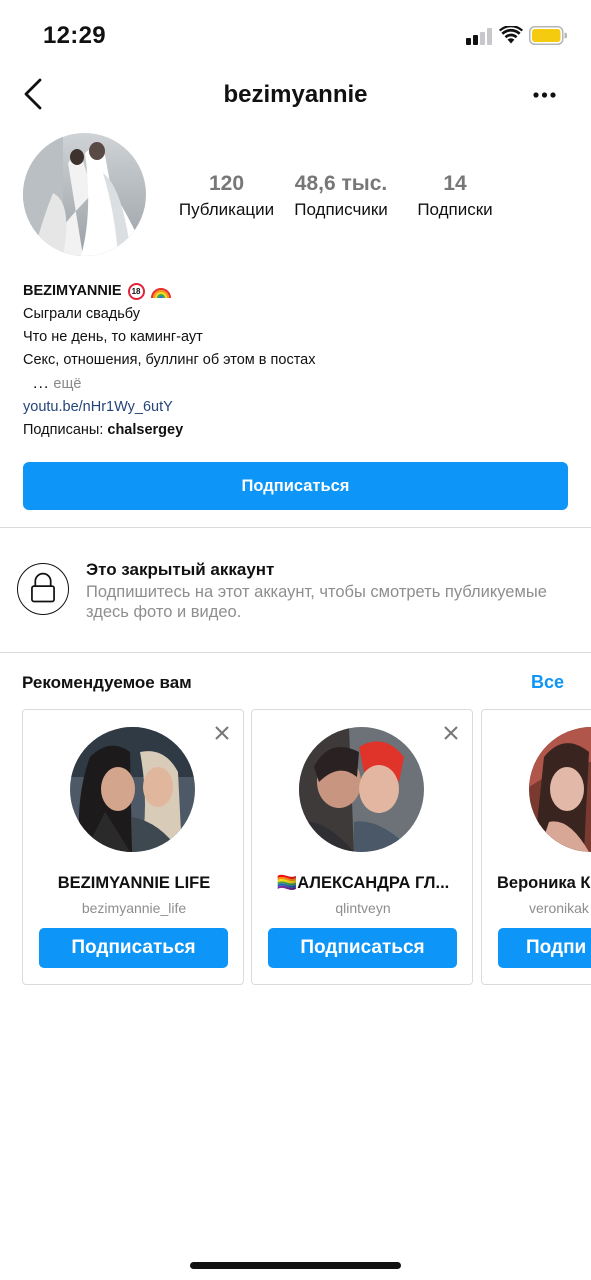 Image resolution: width=591 pixels, height=1280 pixels. Describe the element at coordinates (67, 384) in the screenshot. I see `bio-more-link: ещё` at that location.